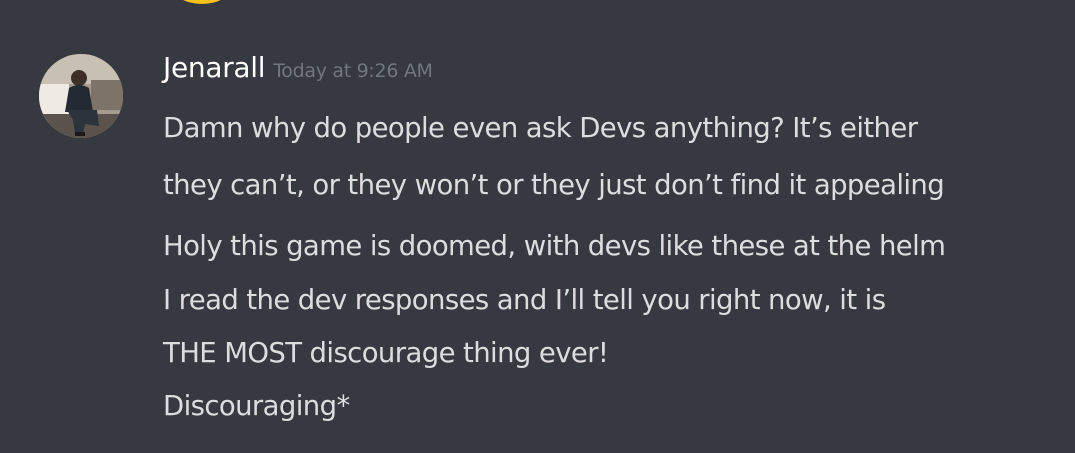  What do you see at coordinates (214, 67) in the screenshot?
I see `username: Jenarall` at bounding box center [214, 67].